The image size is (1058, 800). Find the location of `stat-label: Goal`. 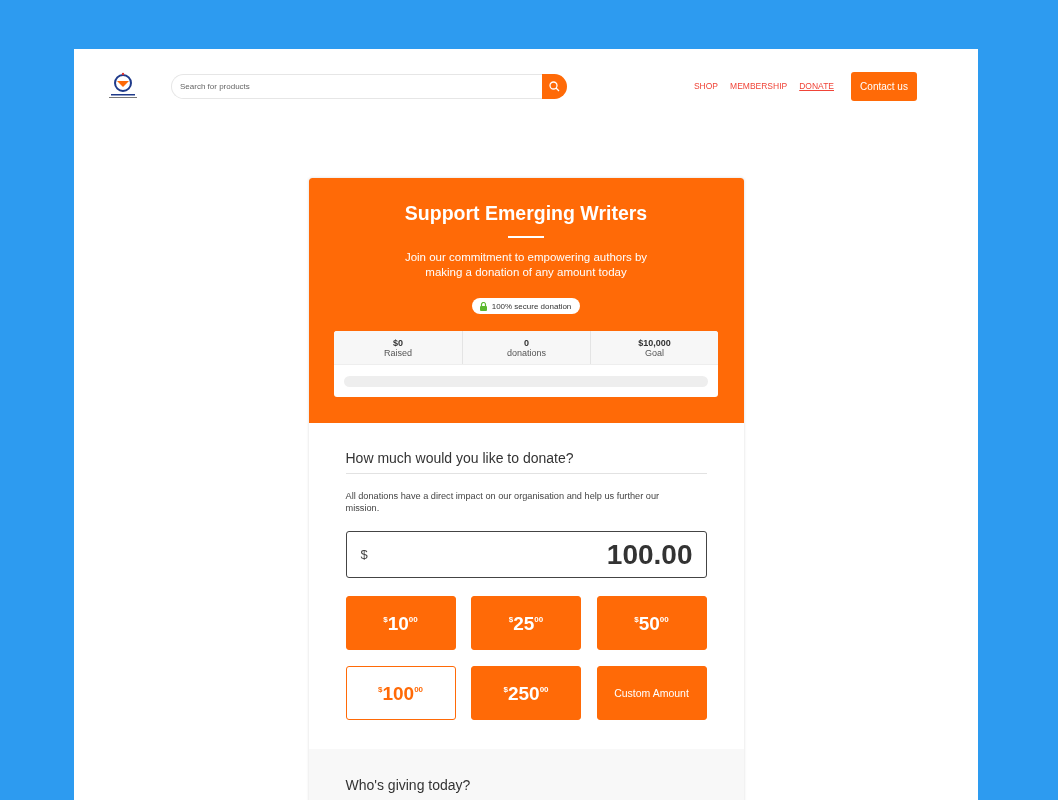

stat-label: Goal is located at coordinates (654, 353).